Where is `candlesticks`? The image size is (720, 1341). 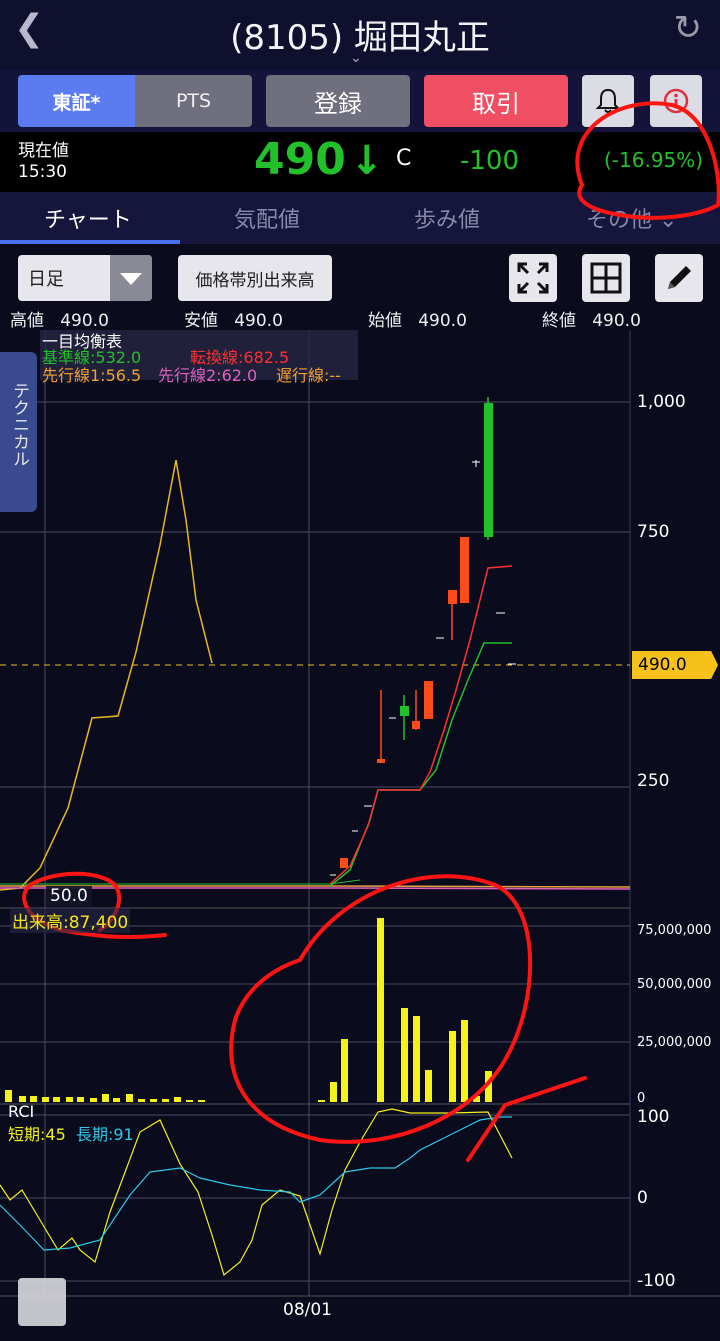 candlesticks is located at coordinates (423, 636).